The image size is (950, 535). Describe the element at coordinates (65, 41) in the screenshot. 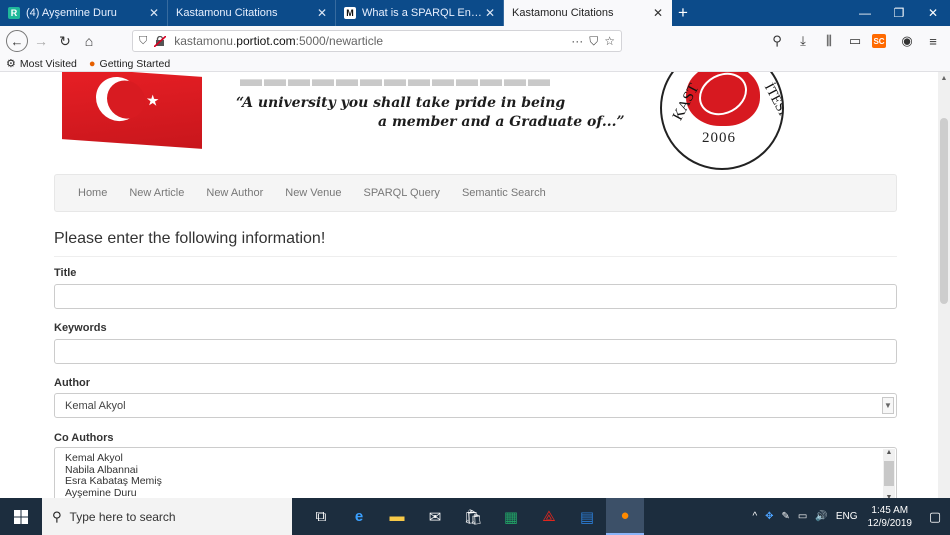

I see `reload-icon: ↻` at that location.